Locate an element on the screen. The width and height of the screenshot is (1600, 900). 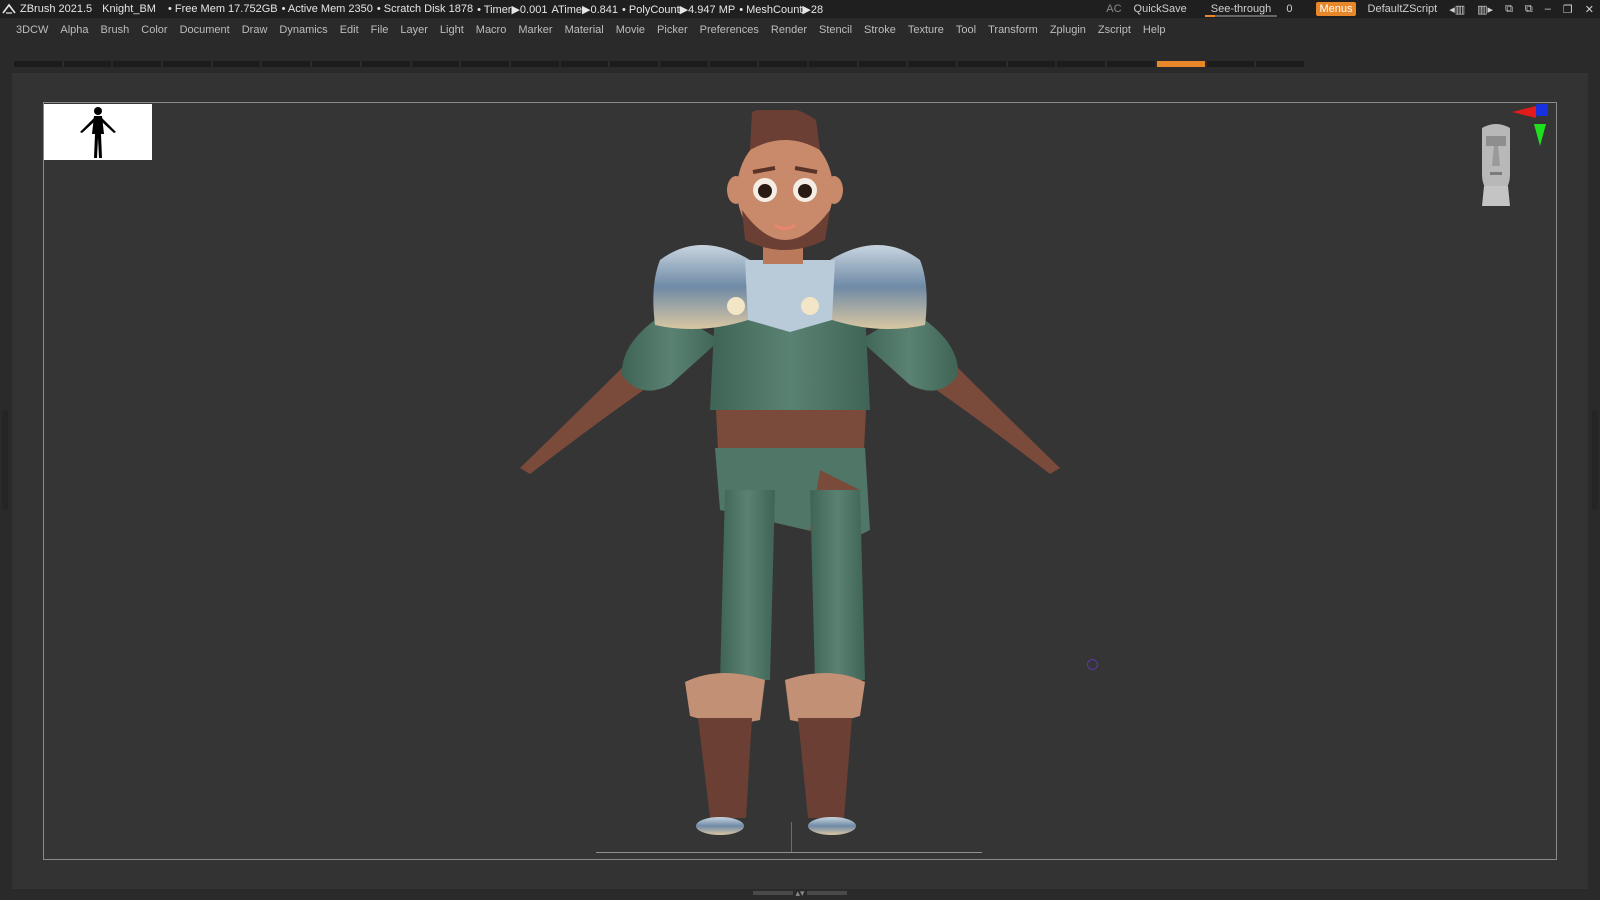
menu-transform: Transform is located at coordinates (1013, 30).